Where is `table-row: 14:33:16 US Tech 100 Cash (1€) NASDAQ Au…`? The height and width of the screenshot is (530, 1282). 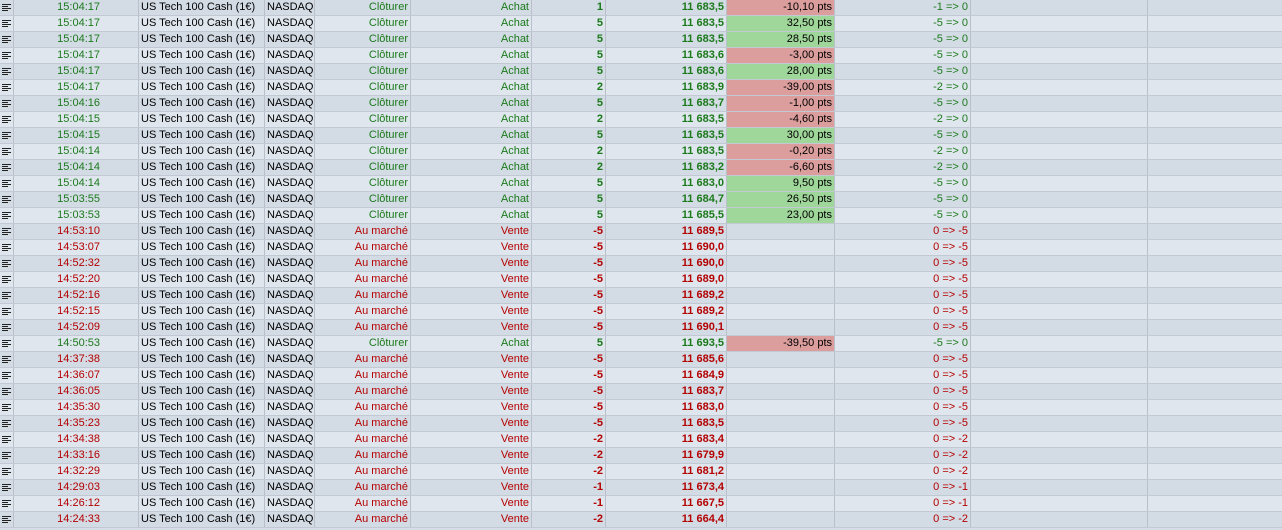
table-row: 14:33:16 US Tech 100 Cash (1€) NASDAQ Au… is located at coordinates (641, 456).